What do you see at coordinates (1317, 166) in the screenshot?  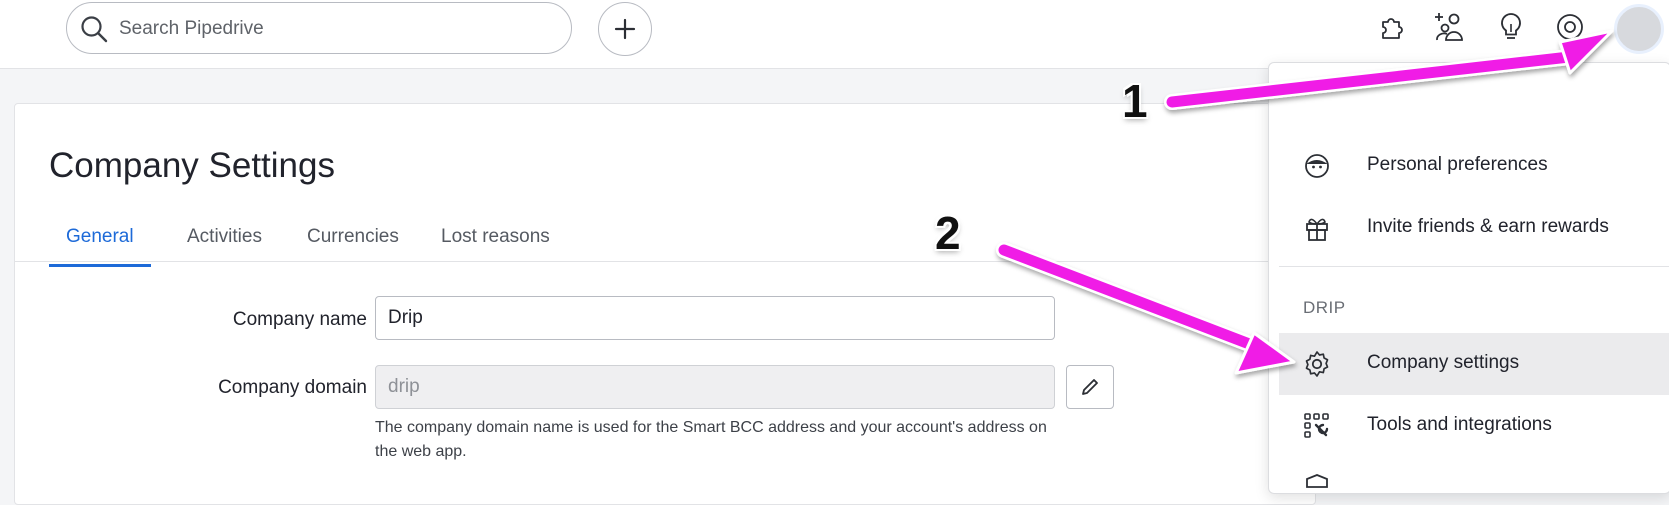 I see `face-icon` at bounding box center [1317, 166].